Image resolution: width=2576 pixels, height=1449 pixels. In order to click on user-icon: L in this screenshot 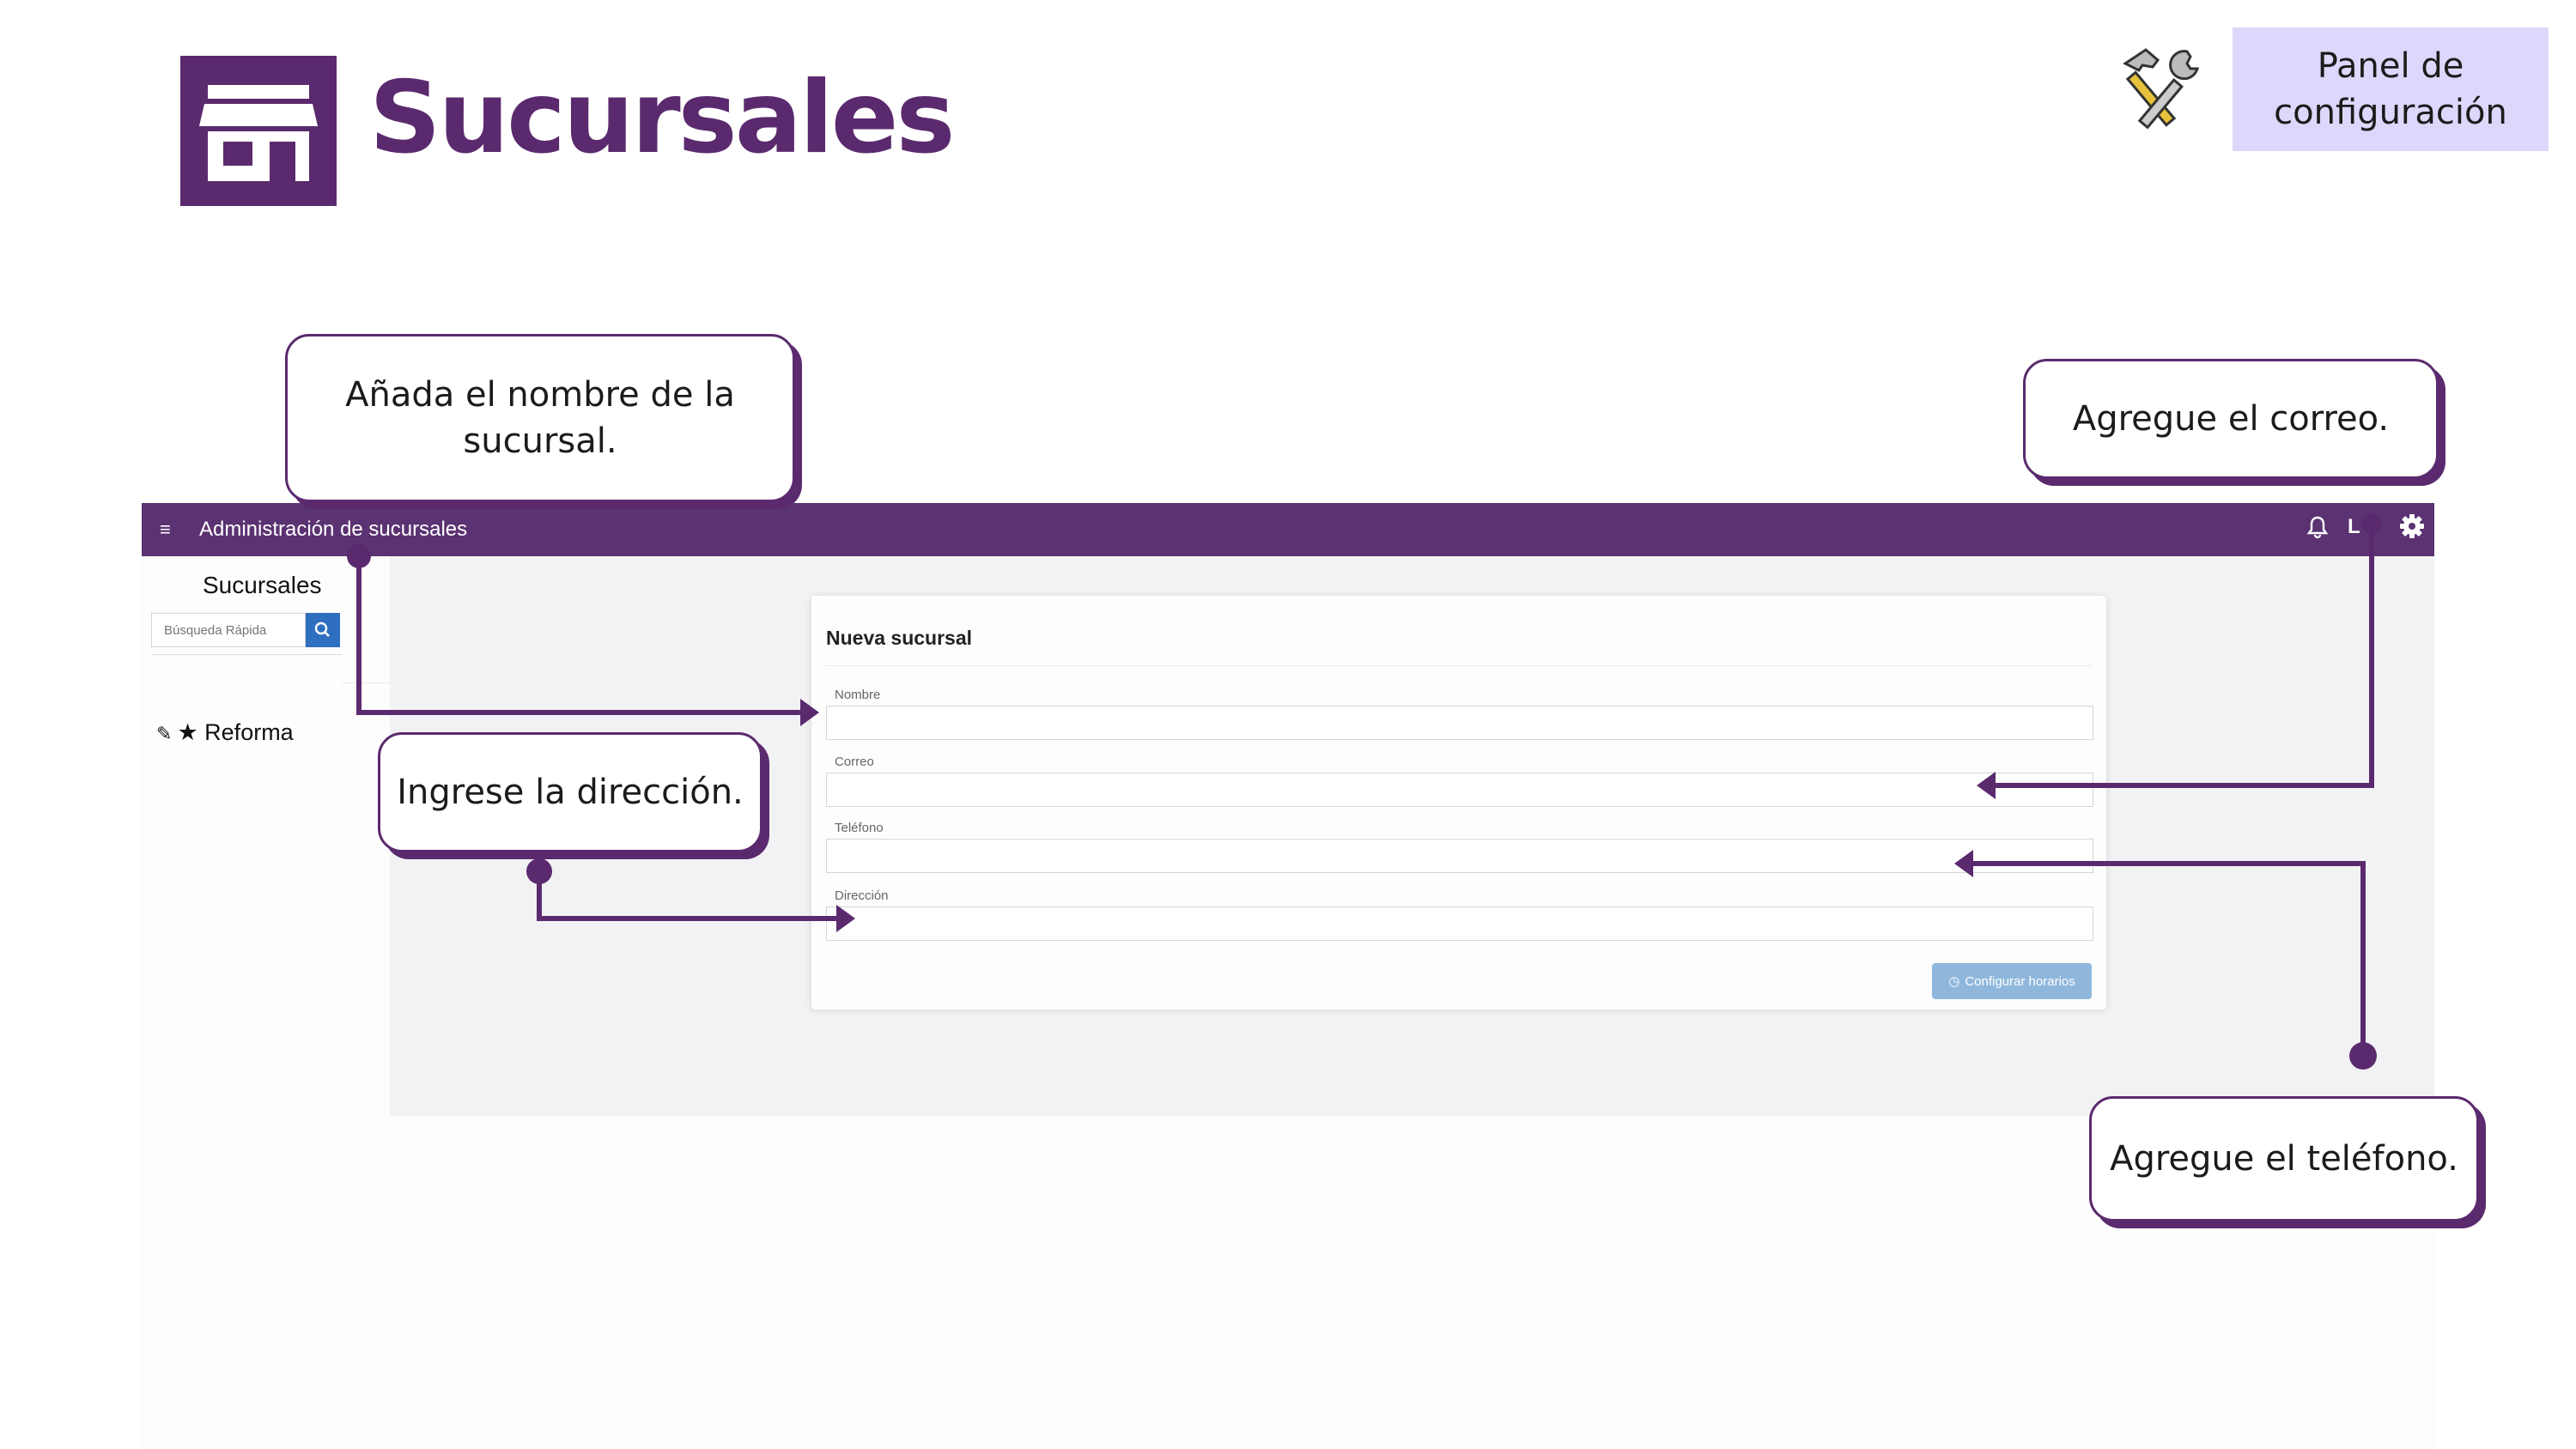, I will do `click(2354, 527)`.